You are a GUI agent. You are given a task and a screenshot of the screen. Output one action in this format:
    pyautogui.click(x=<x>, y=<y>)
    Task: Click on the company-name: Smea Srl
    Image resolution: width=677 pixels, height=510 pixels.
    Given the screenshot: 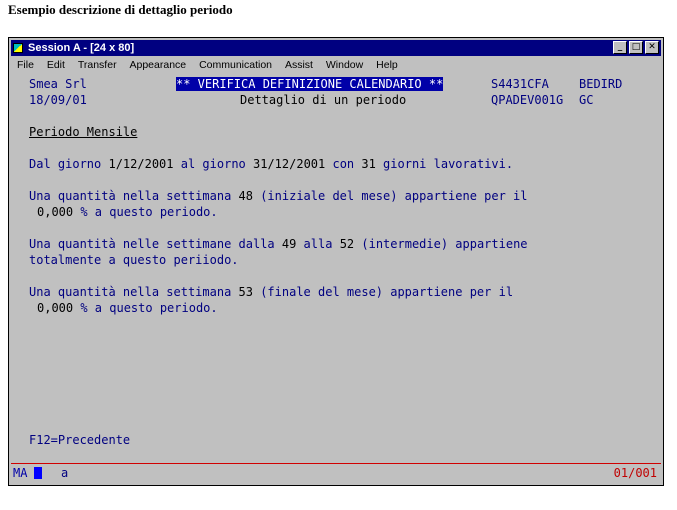 What is the action you would take?
    pyautogui.click(x=58, y=84)
    